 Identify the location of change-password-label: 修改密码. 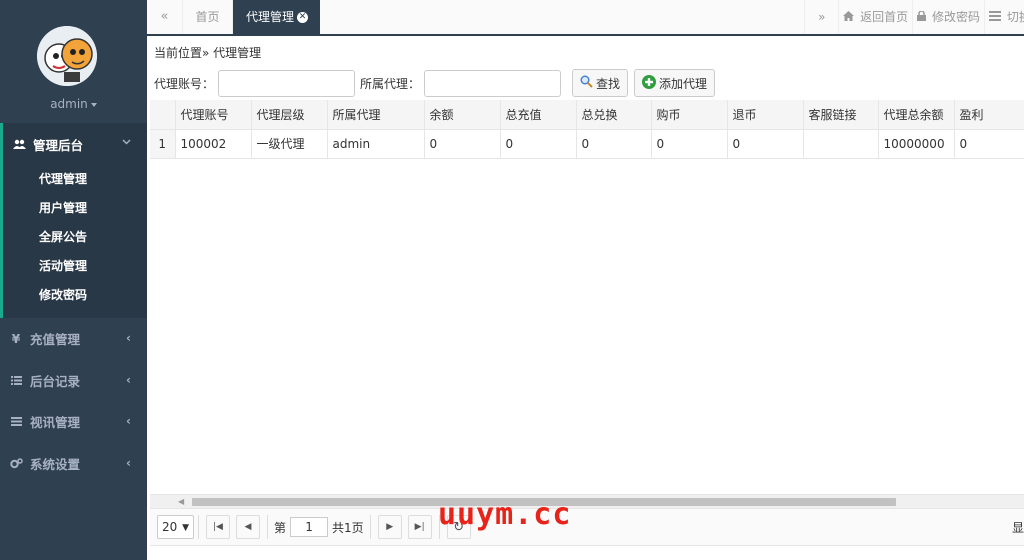
(955, 17).